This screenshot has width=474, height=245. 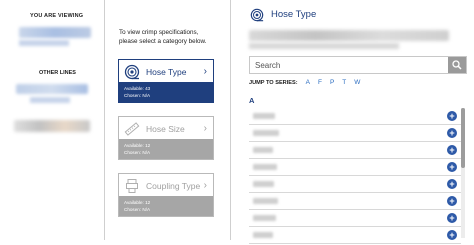 I want to click on card-header: Hose Size ›, so click(x=166, y=128).